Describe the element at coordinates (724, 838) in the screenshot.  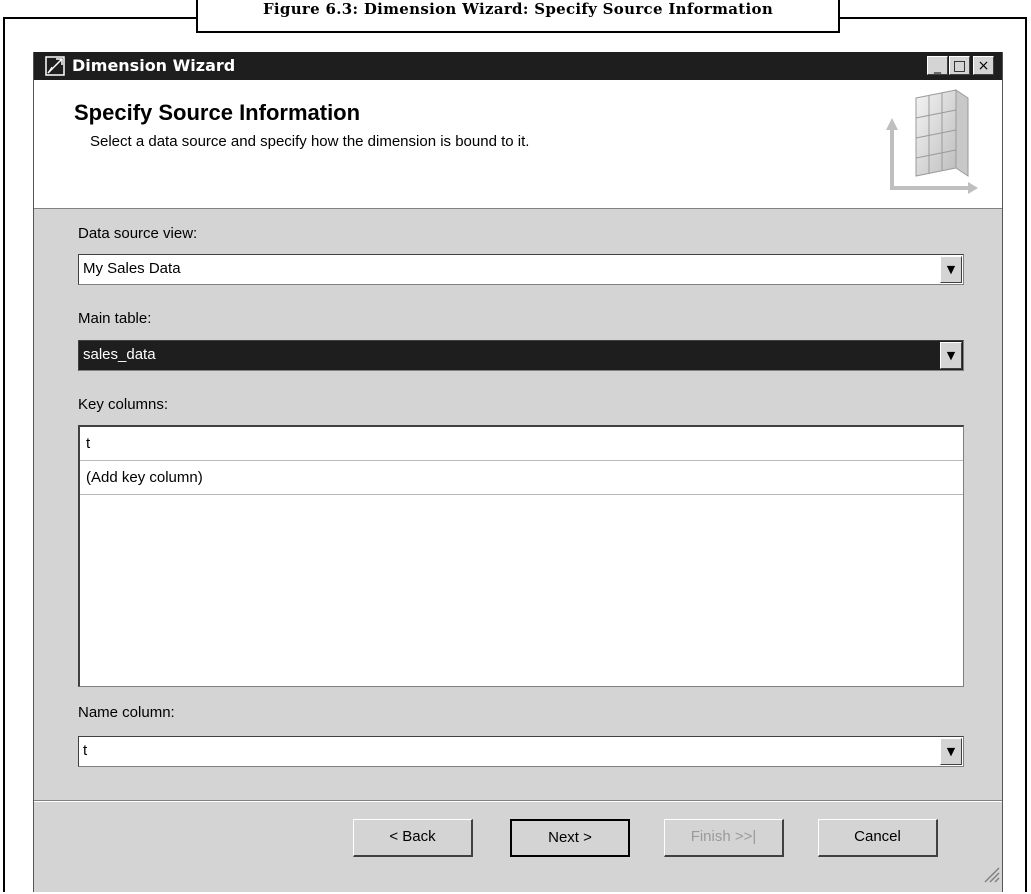
I see `finish-button: Finish >>|` at that location.